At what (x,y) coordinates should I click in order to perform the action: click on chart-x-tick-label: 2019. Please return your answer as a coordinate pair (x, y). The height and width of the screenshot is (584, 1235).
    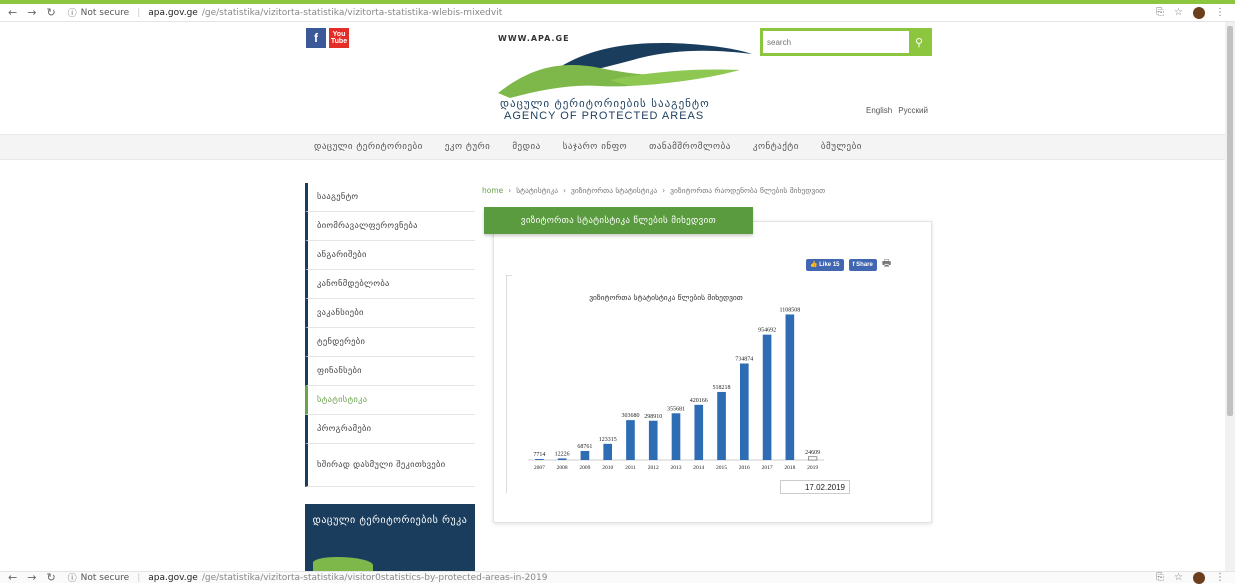
    Looking at the image, I should click on (812, 468).